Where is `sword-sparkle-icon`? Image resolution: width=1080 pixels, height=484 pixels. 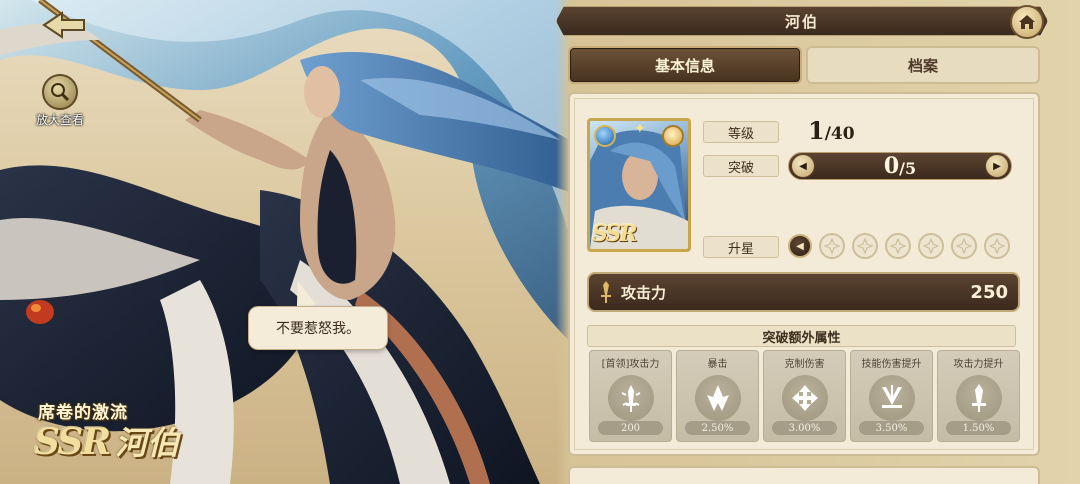 sword-sparkle-icon is located at coordinates (630, 398).